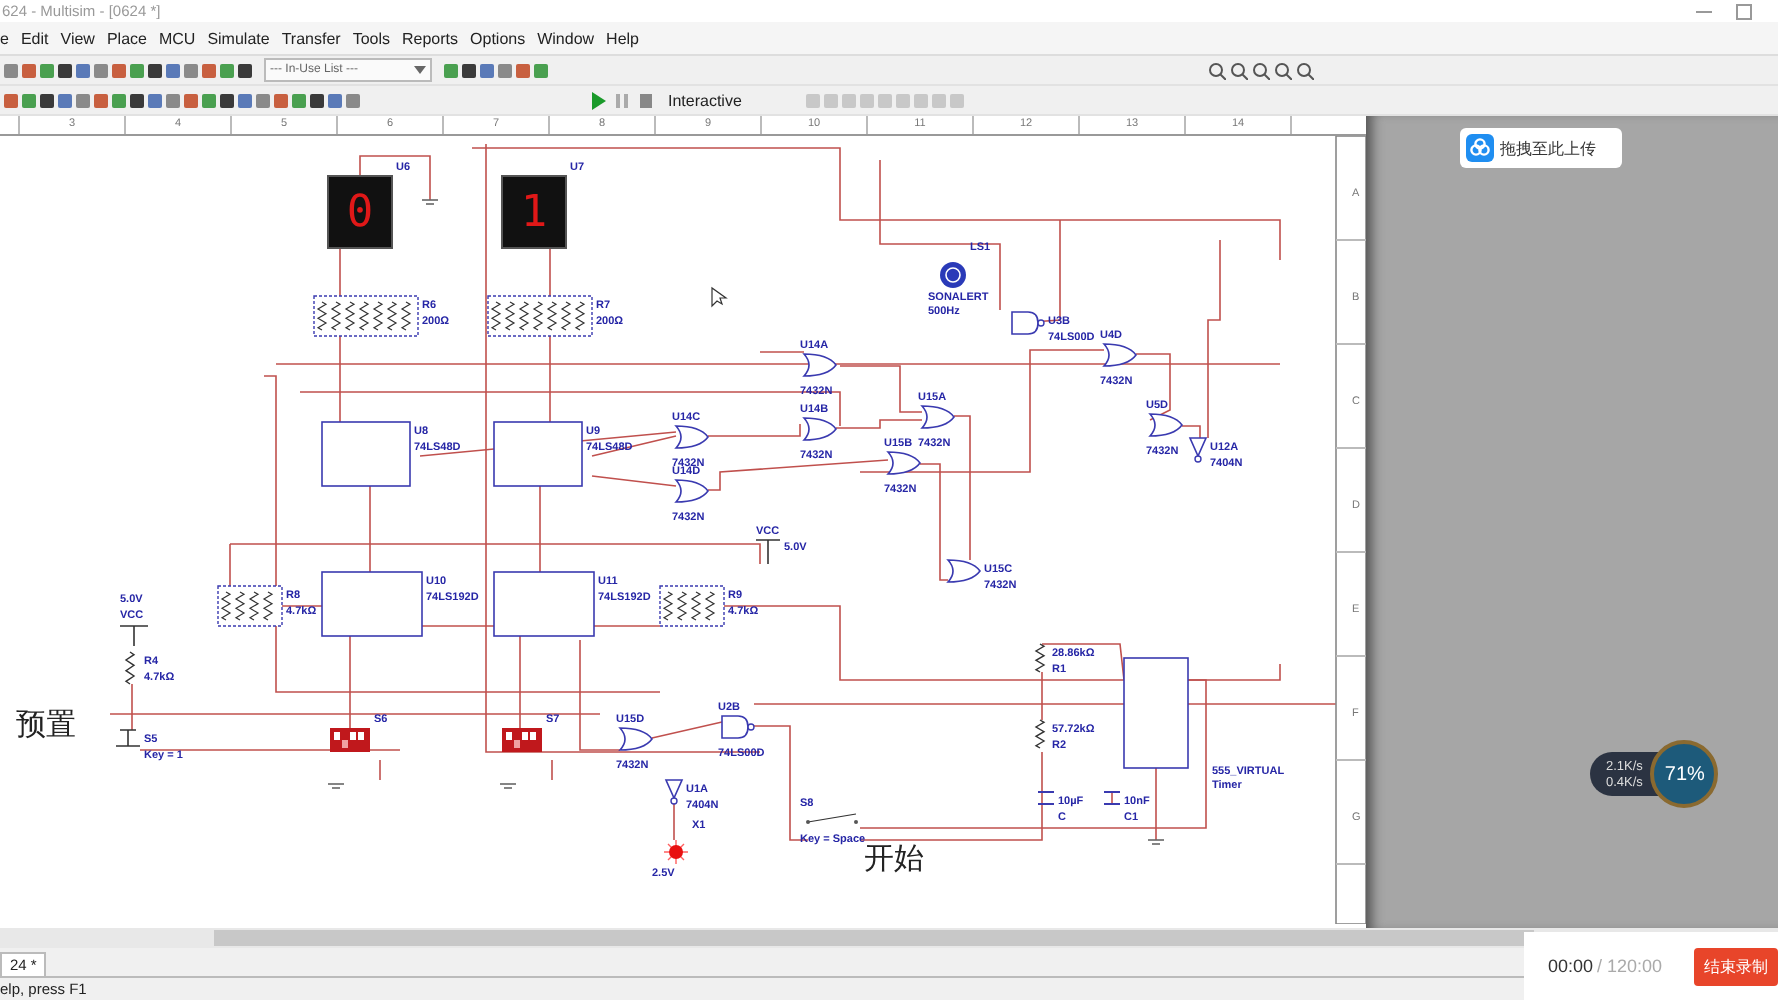 The image size is (1778, 1000). What do you see at coordinates (719, 297) in the screenshot?
I see `mouse-cursor-icon` at bounding box center [719, 297].